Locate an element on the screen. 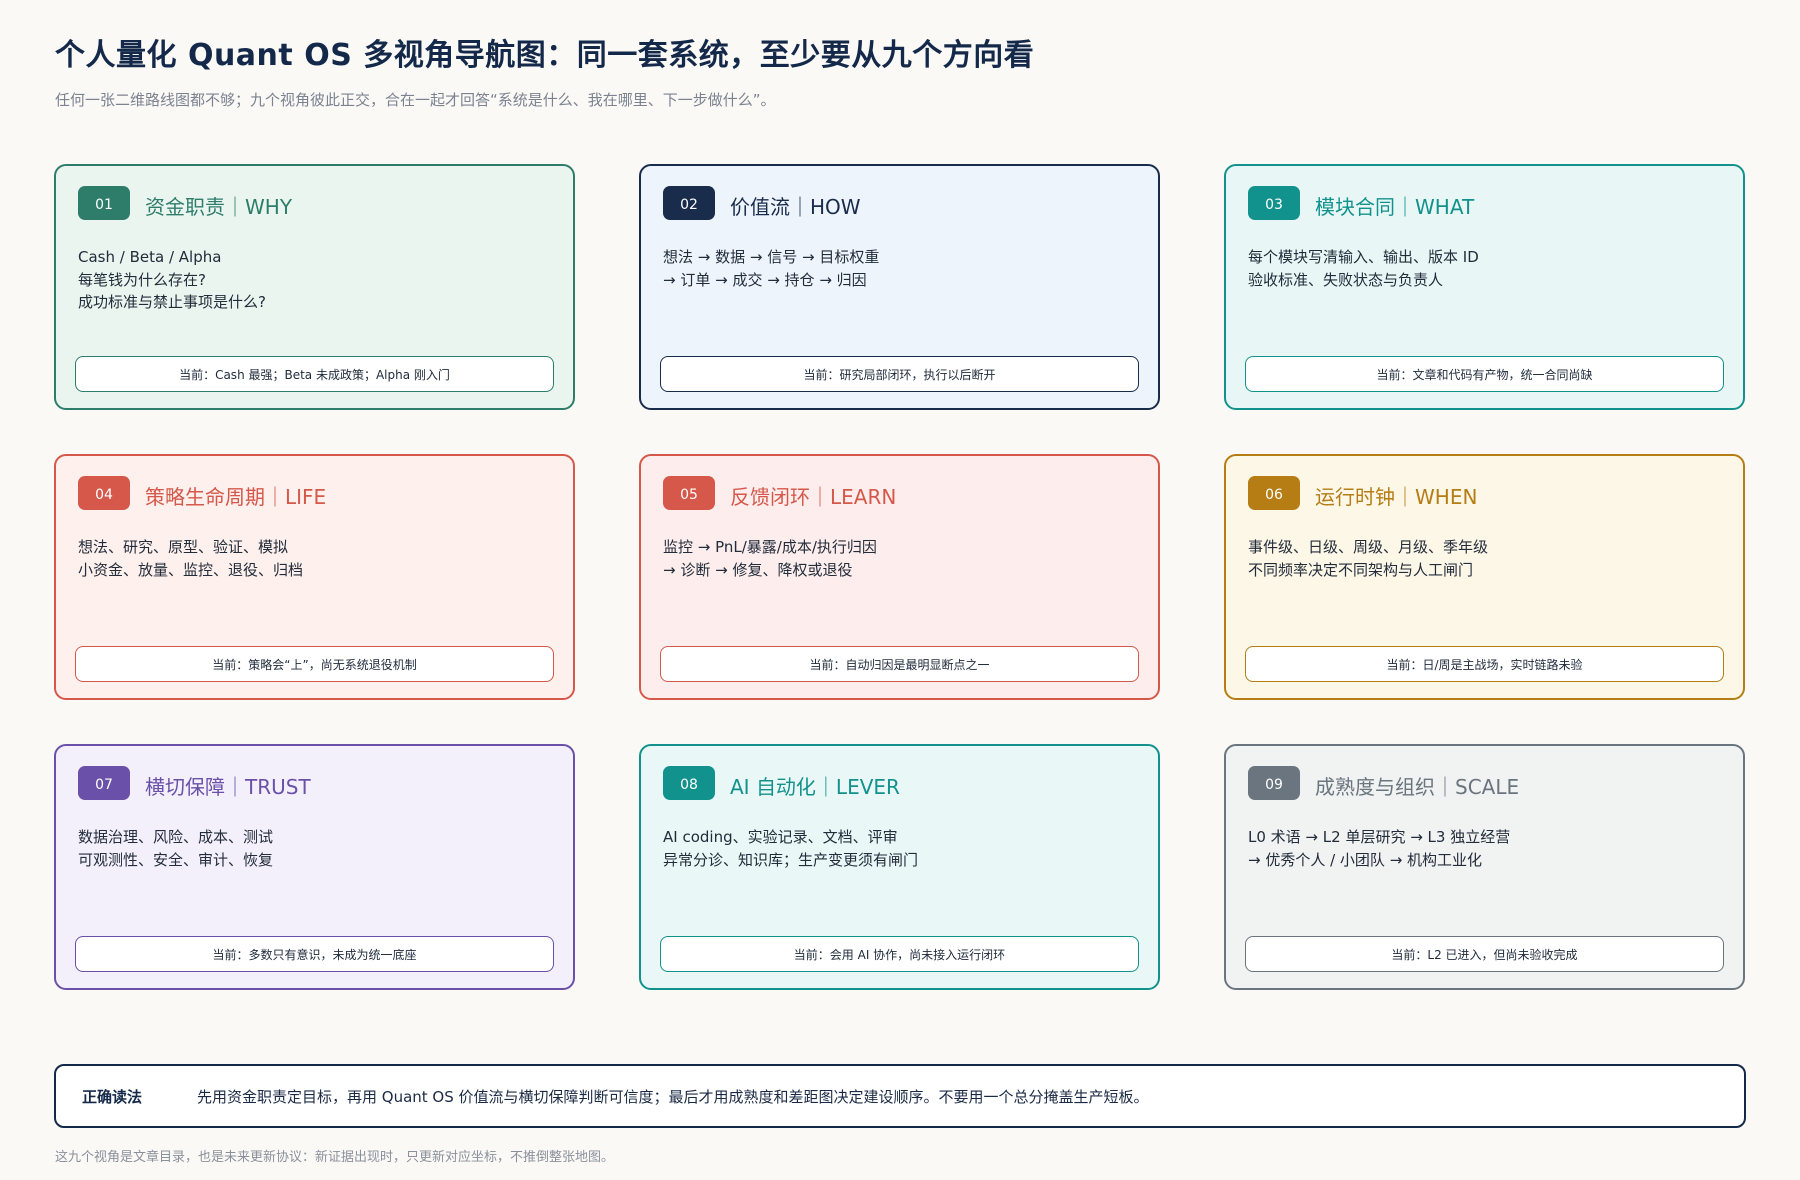  card-line: 想法 → 数据 → 信号 → 目标权重 is located at coordinates (771, 257).